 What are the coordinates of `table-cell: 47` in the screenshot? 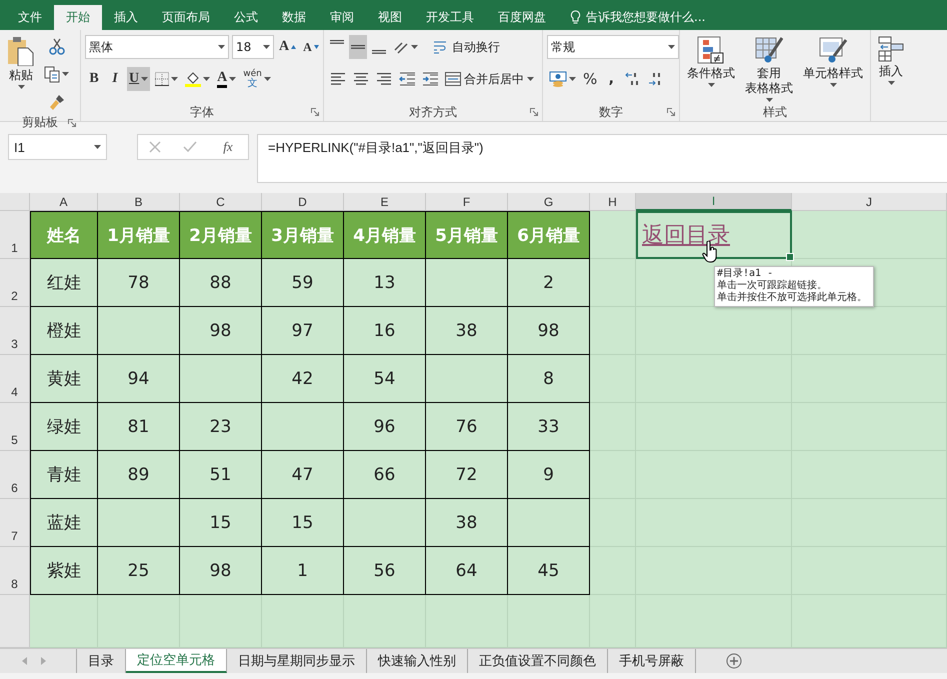 It's located at (303, 475).